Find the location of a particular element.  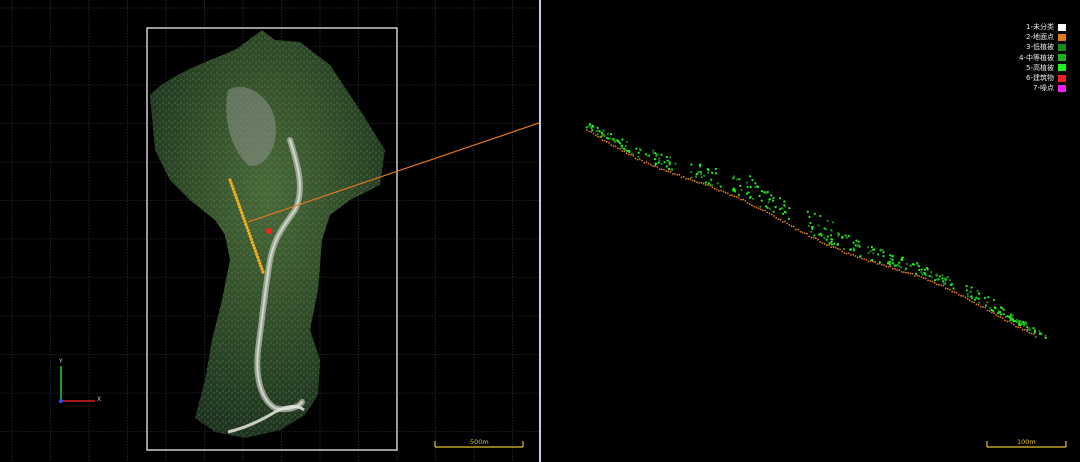

legend-item: 6-建筑物 is located at coordinates (1042, 78).